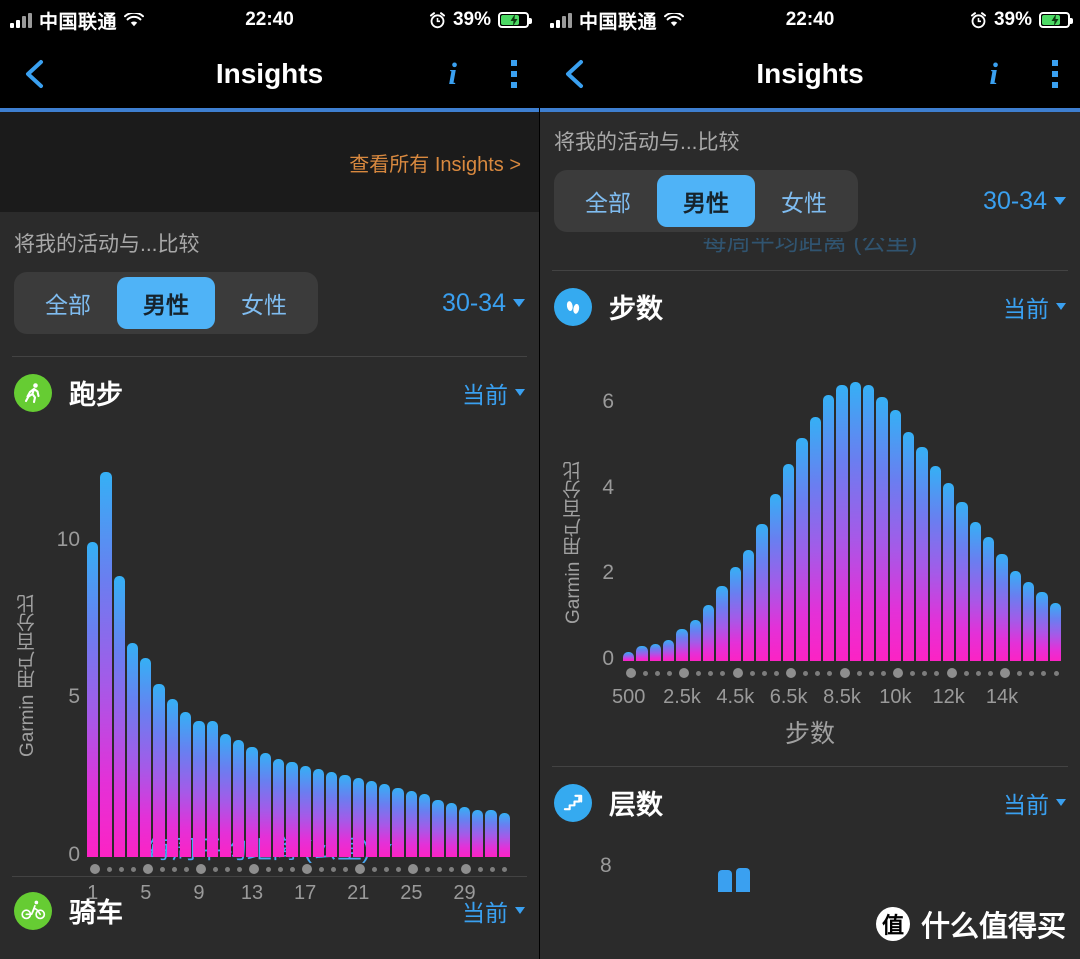  Describe the element at coordinates (573, 306) in the screenshot. I see `footsteps-icon` at that location.